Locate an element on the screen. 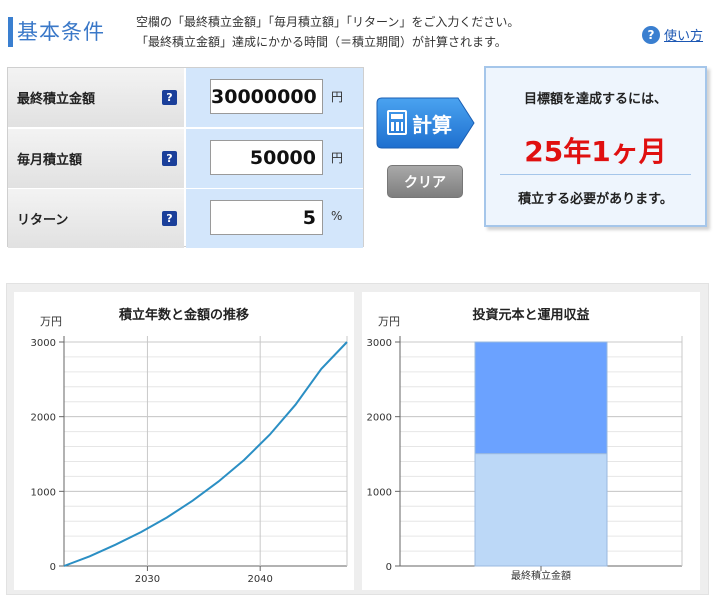 This screenshot has width=715, height=603. calculate-button-label: 計算 is located at coordinates (432, 125).